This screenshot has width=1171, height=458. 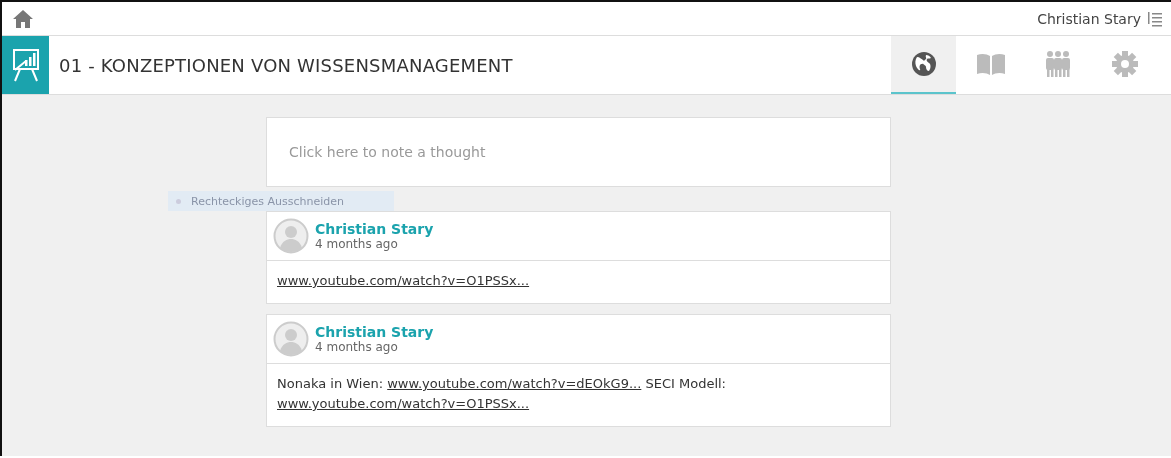 What do you see at coordinates (281, 201) in the screenshot?
I see `tooltip: Rechteckiges Ausschneiden` at bounding box center [281, 201].